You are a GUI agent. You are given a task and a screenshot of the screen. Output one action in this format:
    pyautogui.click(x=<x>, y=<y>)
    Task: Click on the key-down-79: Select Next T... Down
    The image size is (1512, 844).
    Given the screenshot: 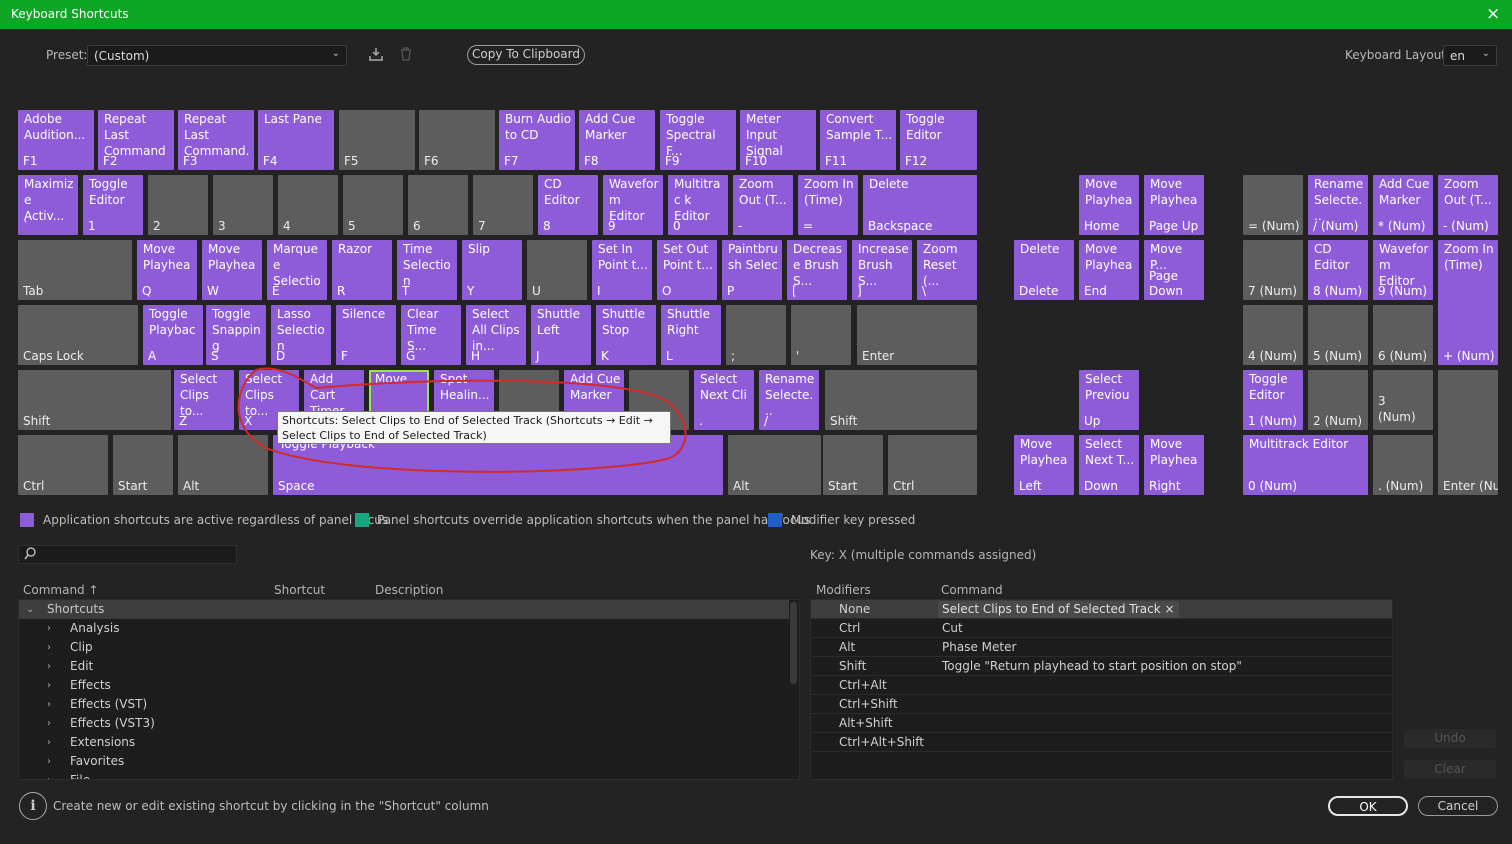 What is the action you would take?
    pyautogui.click(x=1109, y=465)
    